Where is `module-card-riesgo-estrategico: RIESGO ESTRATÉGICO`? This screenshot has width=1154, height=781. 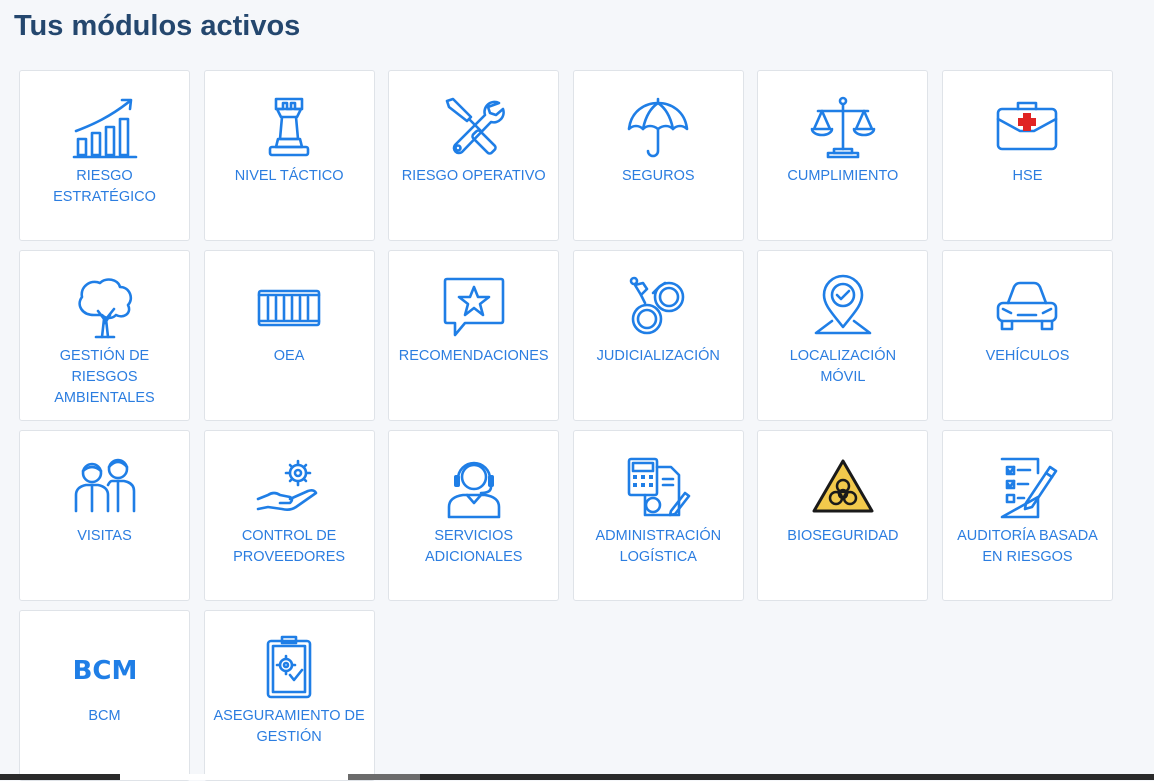
module-card-riesgo-estrategico: RIESGO ESTRATÉGICO is located at coordinates (104, 155).